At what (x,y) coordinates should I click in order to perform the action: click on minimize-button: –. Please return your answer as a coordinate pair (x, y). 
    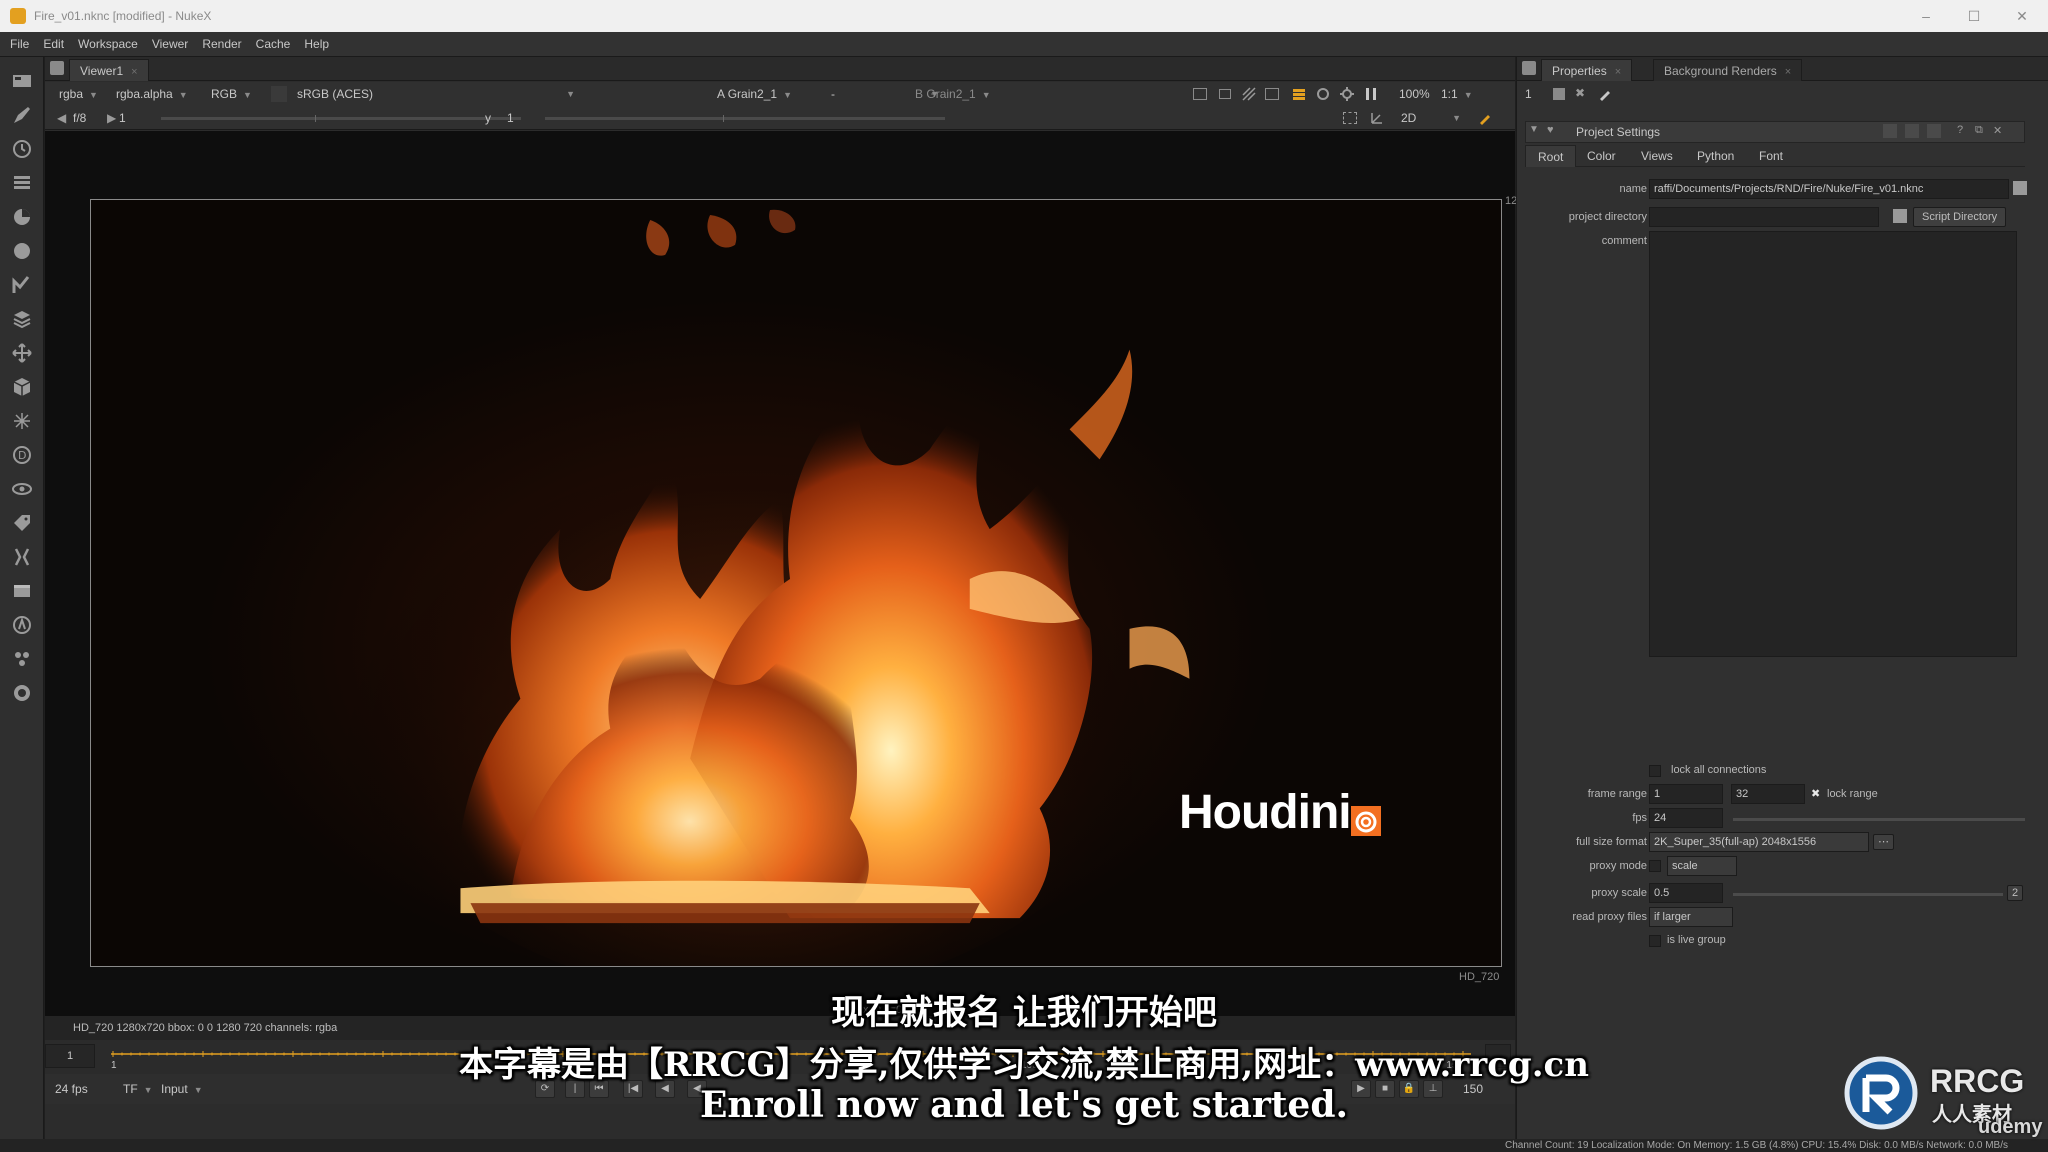
    Looking at the image, I should click on (1926, 16).